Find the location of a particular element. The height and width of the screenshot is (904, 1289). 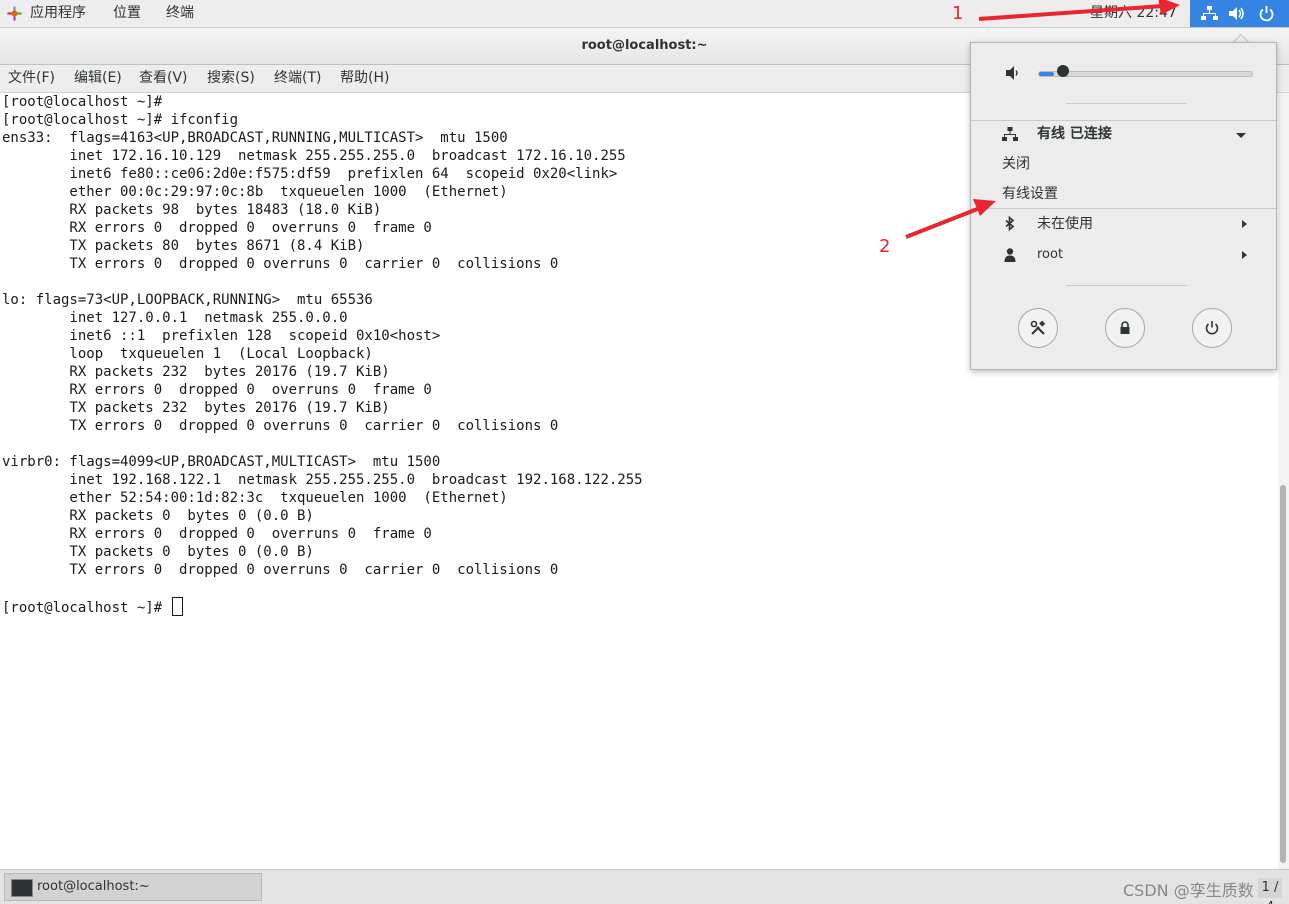

annotation-layer is located at coordinates (1042, 119).